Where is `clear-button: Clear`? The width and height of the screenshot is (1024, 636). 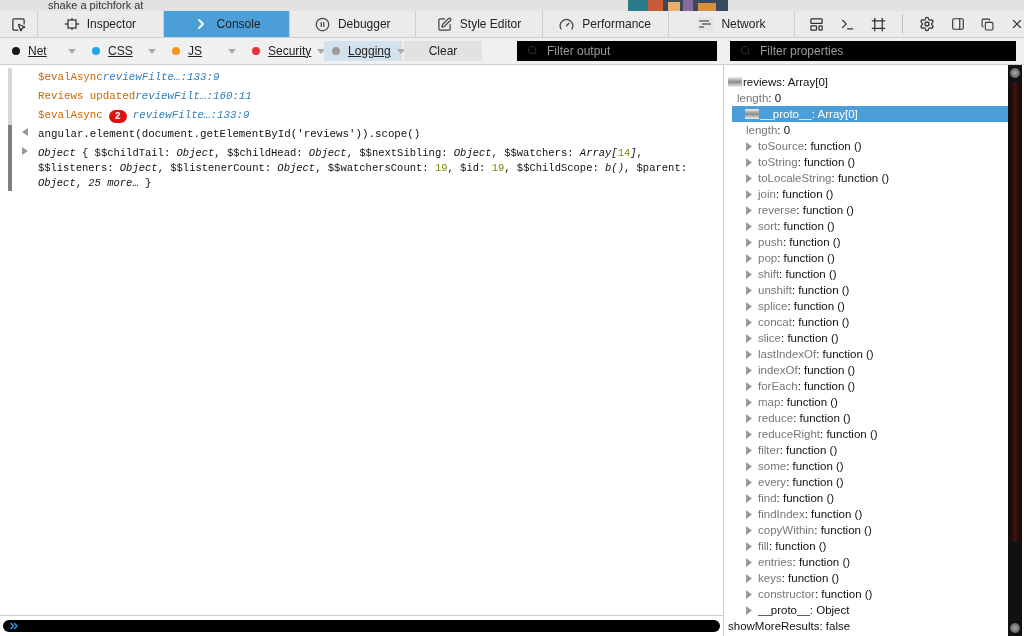
clear-button: Clear is located at coordinates (443, 51).